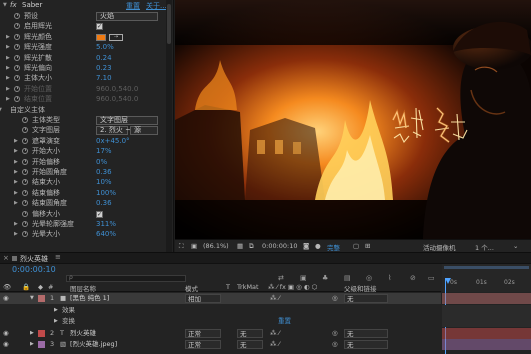 This screenshot has height=354, width=531. Describe the element at coordinates (86, 37) in the screenshot. I see `effect-property-row: ▶ 辉光颜色 ⇢` at that location.